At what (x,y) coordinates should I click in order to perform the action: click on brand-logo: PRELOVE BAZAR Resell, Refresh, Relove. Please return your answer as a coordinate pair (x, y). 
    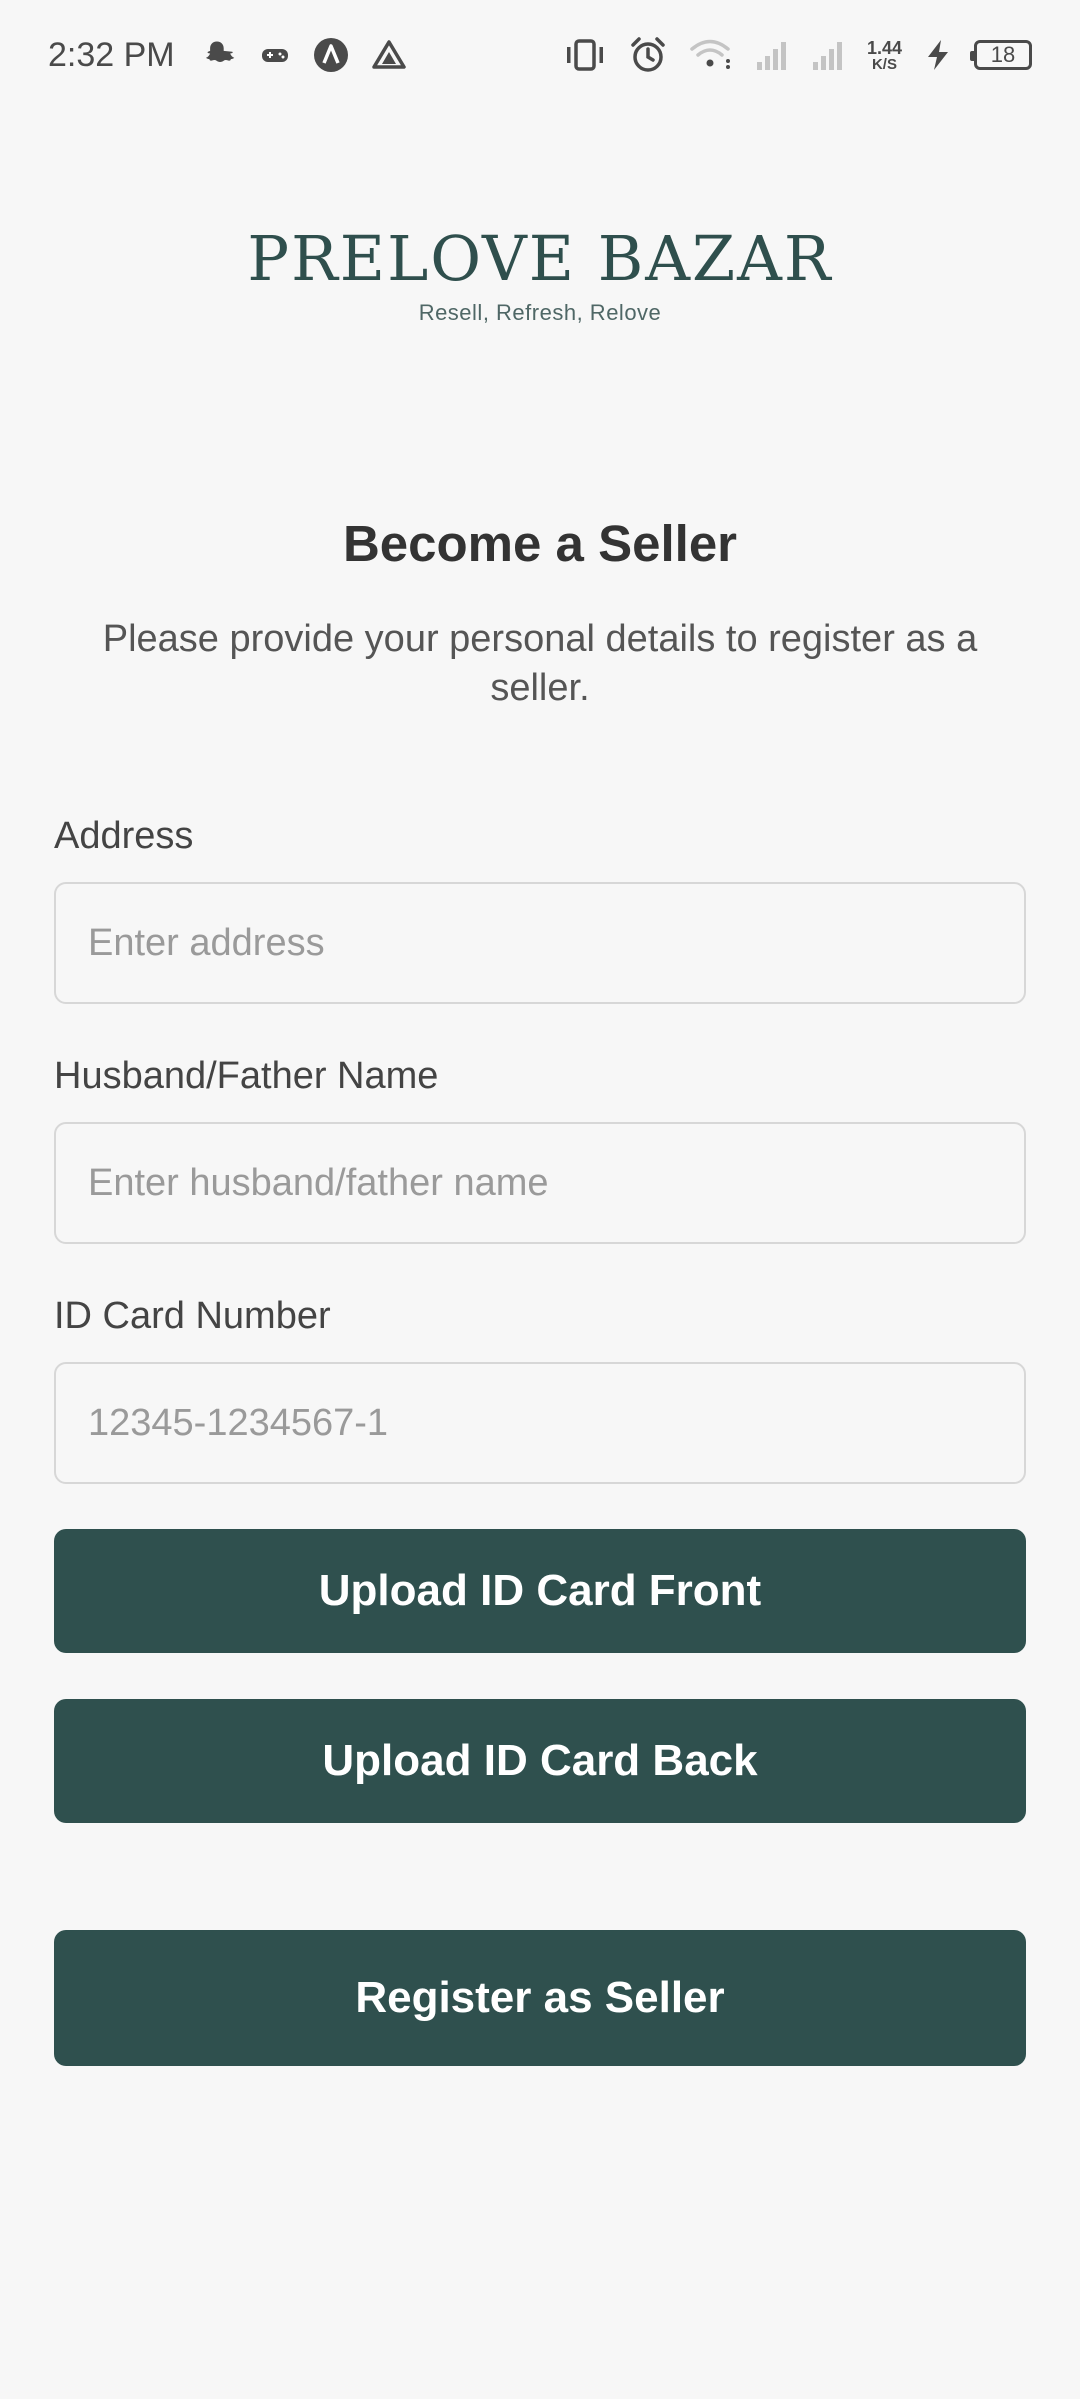
    Looking at the image, I should click on (540, 277).